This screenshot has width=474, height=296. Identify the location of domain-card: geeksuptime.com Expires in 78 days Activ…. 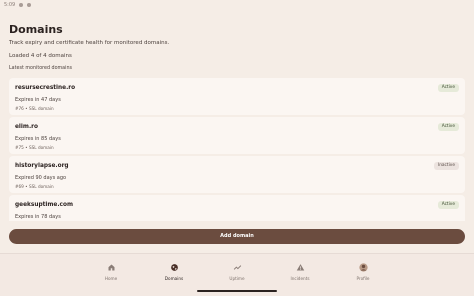
(237, 208).